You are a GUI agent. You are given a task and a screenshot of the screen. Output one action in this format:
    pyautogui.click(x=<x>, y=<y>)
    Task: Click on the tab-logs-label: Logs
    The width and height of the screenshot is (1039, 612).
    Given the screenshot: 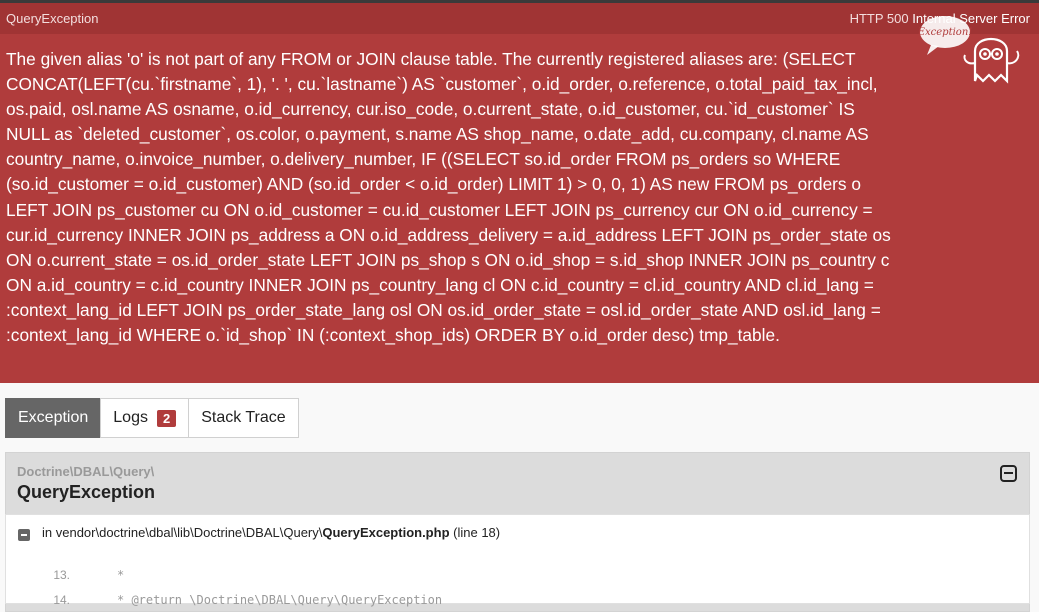 What is the action you would take?
    pyautogui.click(x=130, y=417)
    